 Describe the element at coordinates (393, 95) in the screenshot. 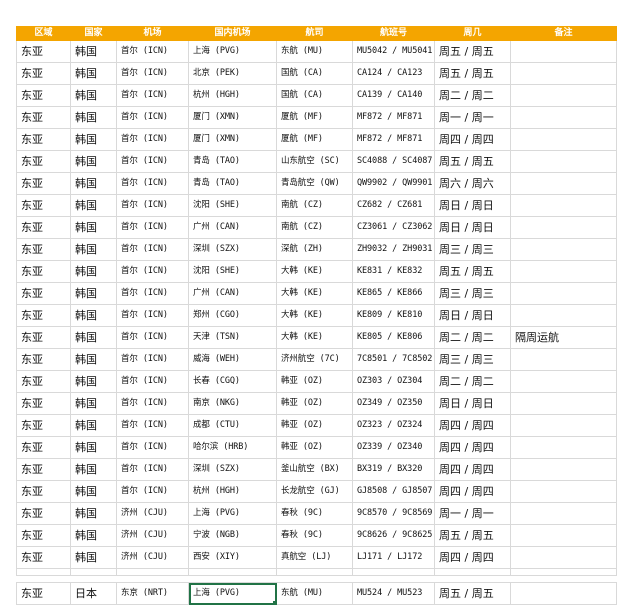

I see `cell-flight-number: CA139 / CA140` at that location.